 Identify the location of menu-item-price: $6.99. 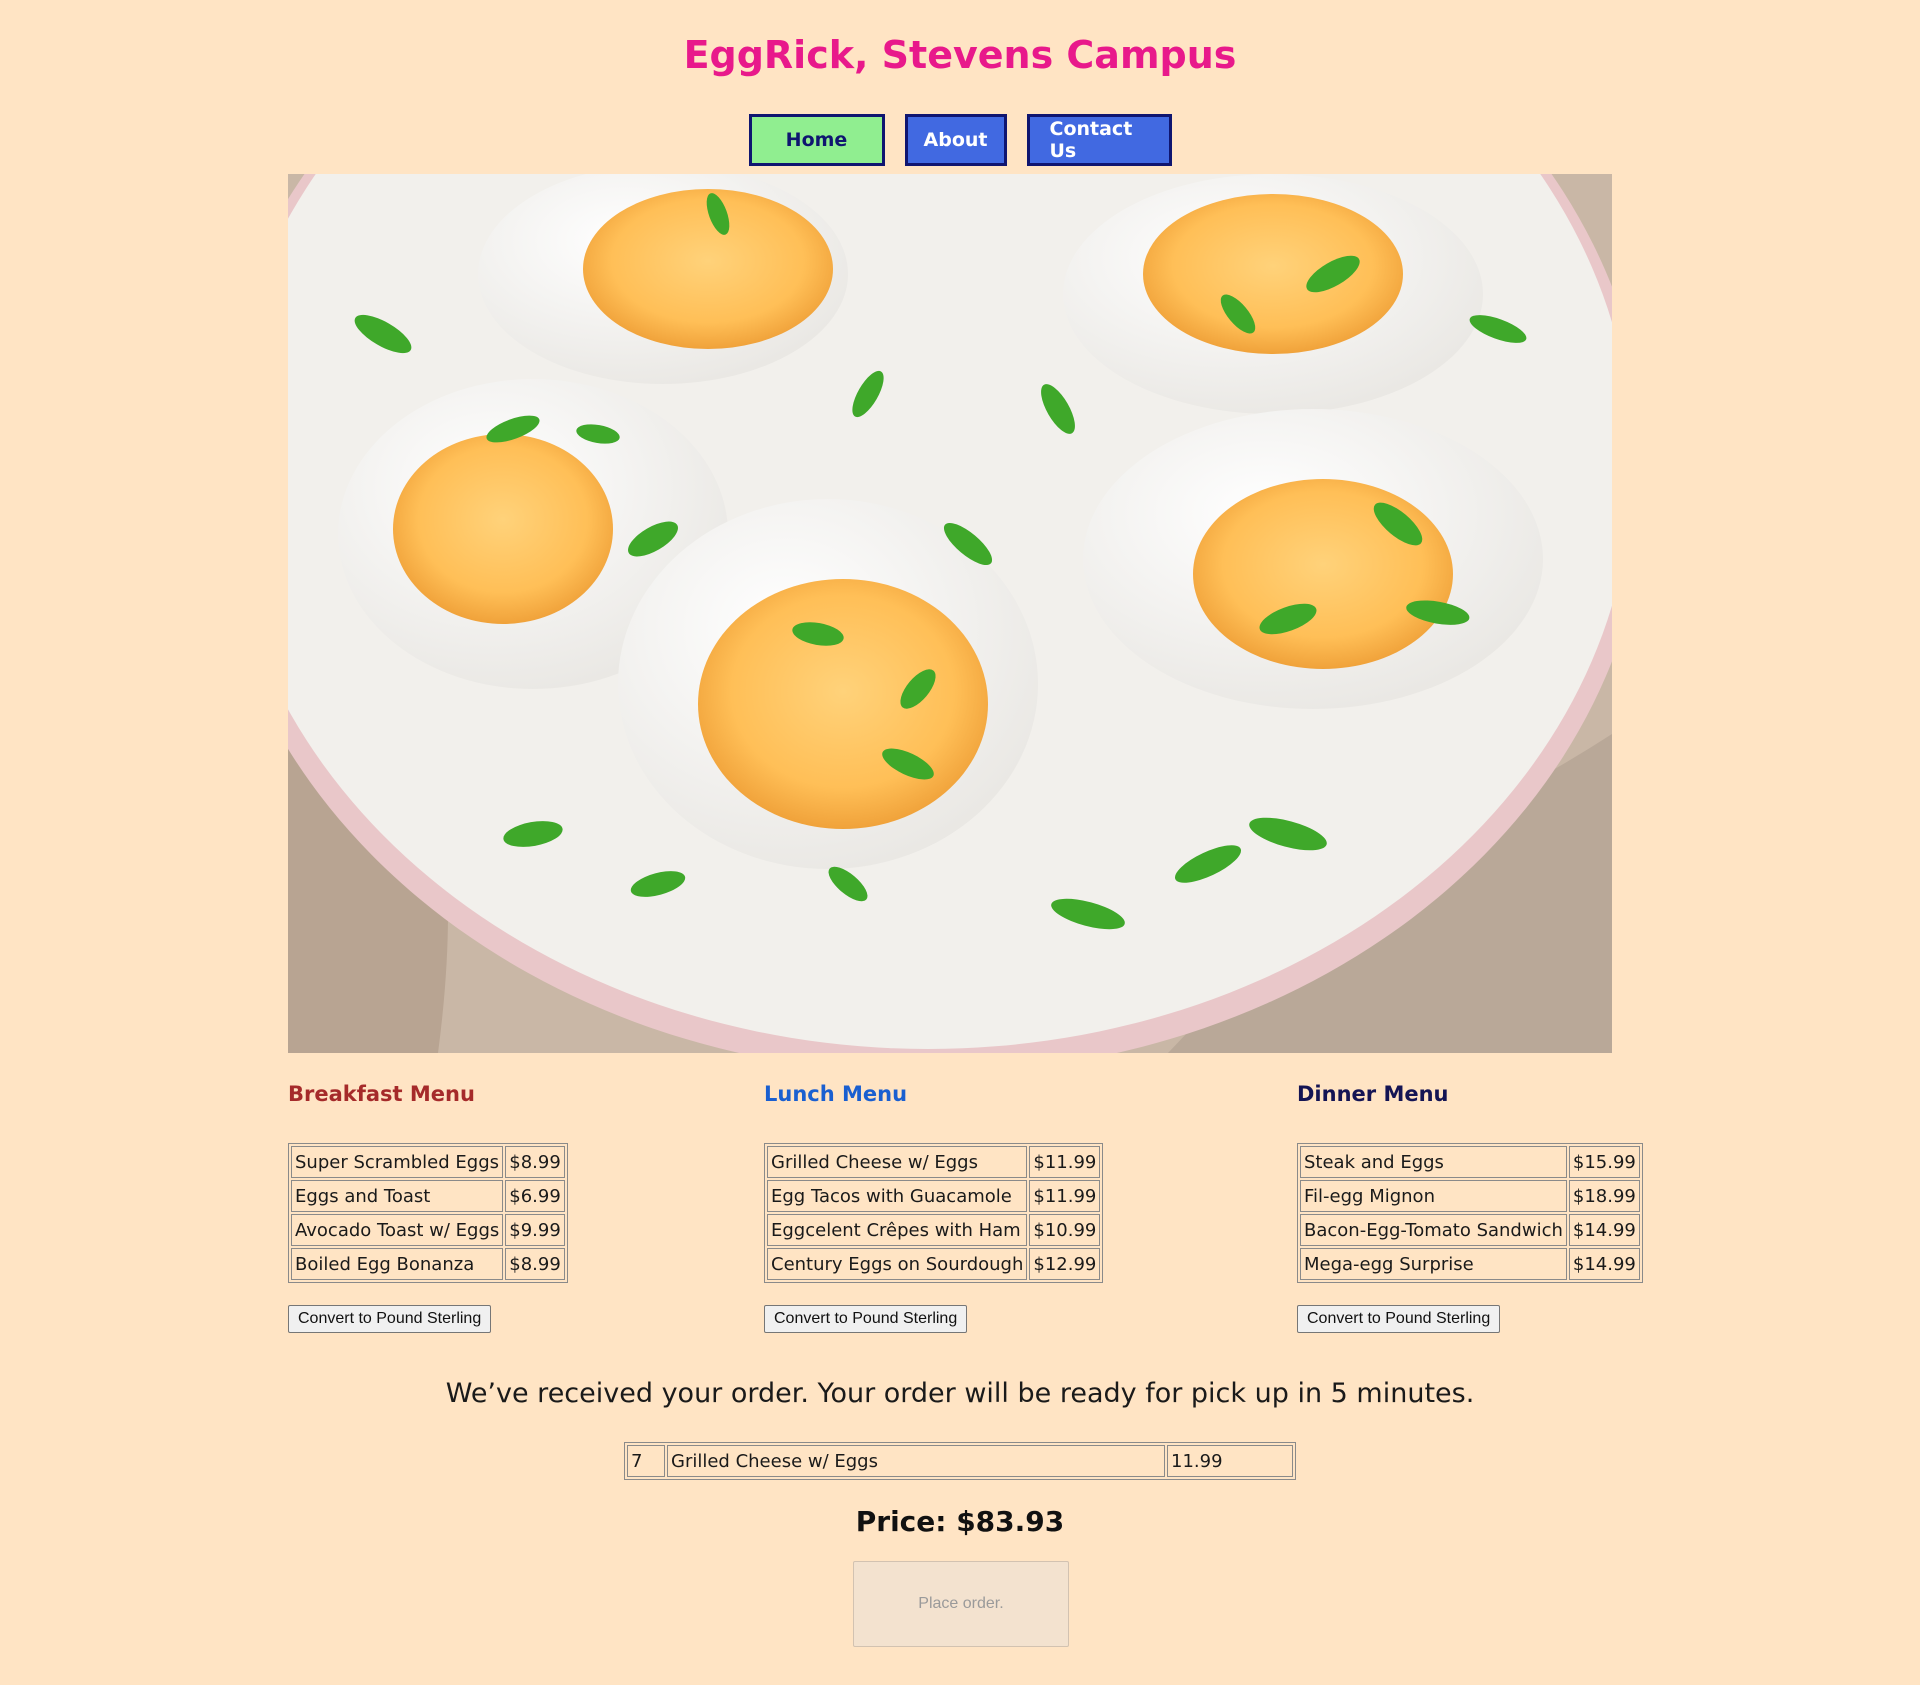
(535, 1196).